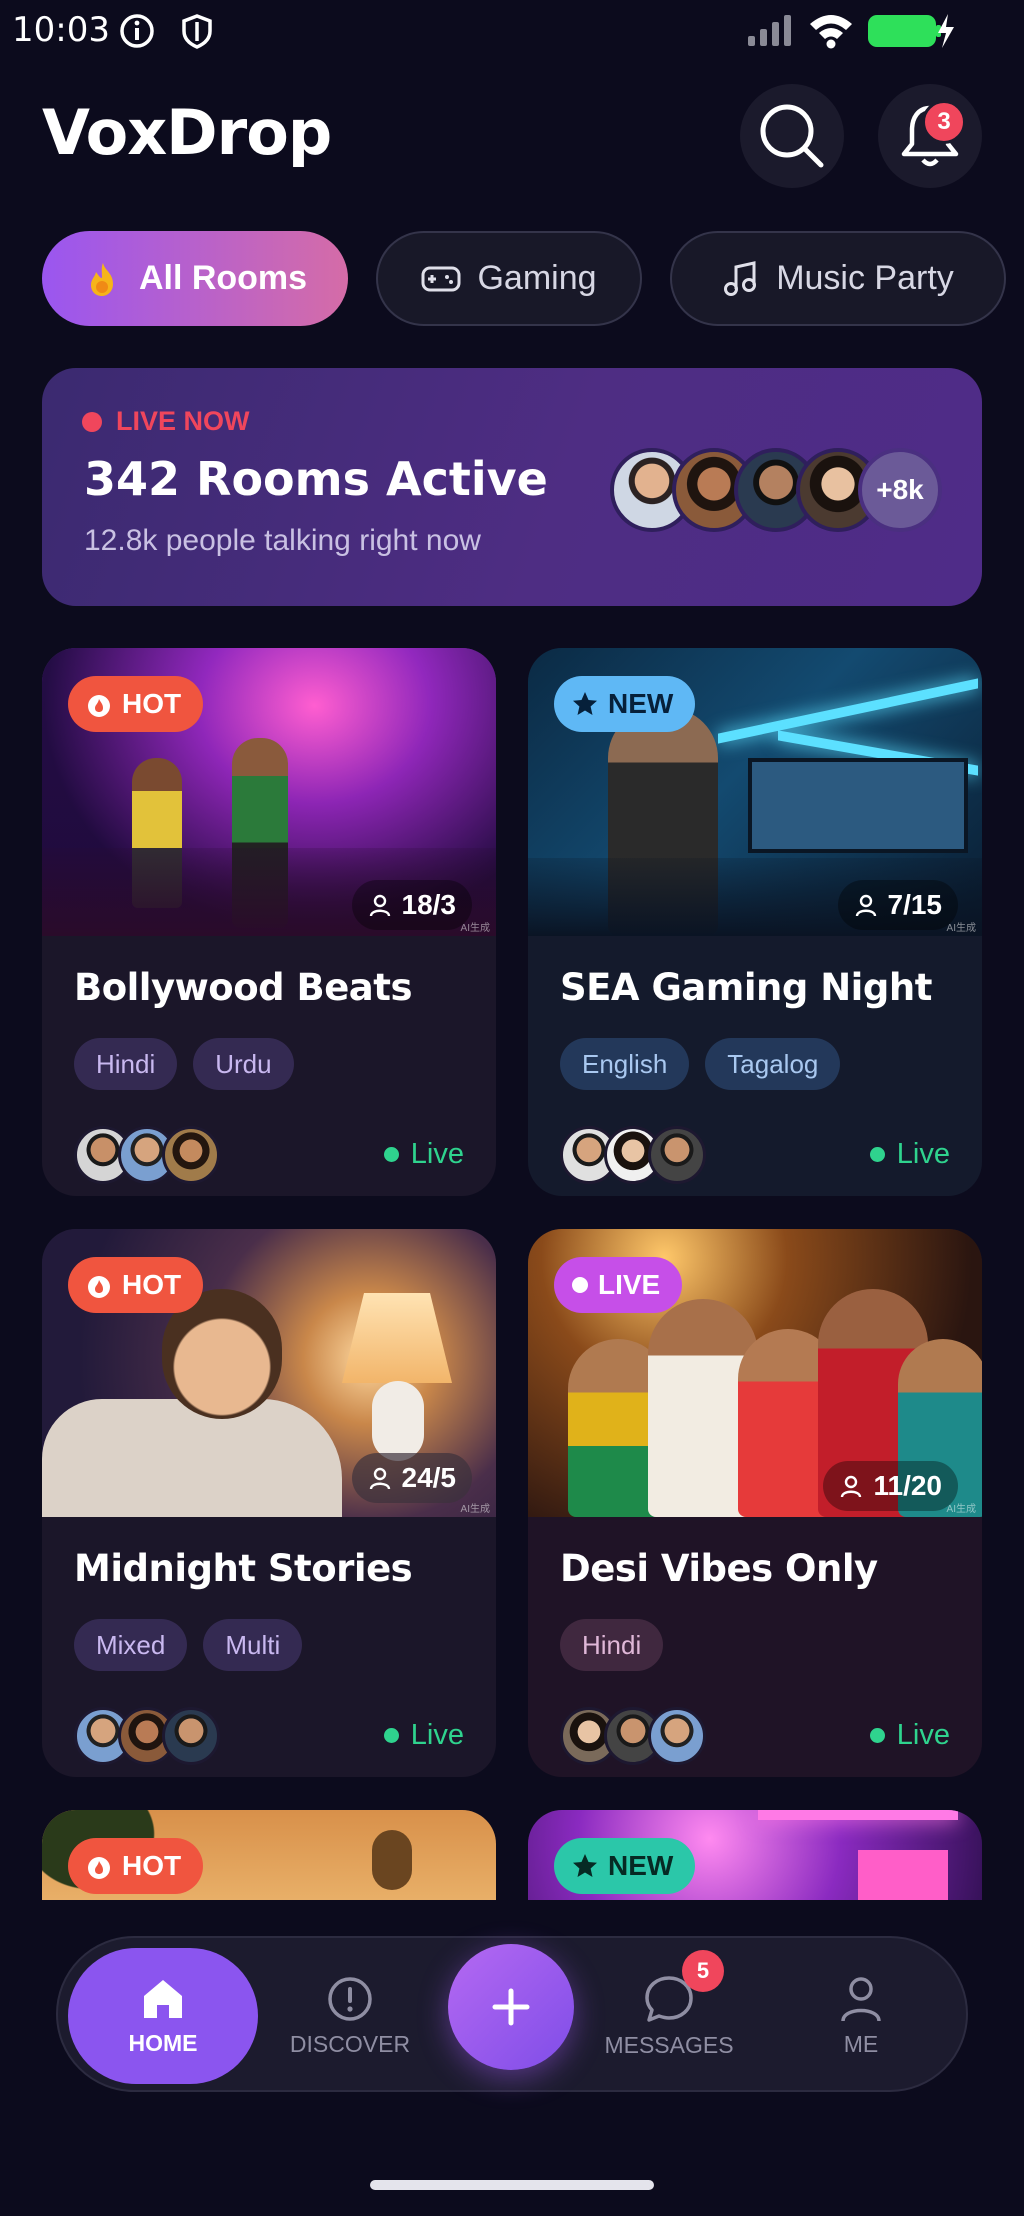 The image size is (1024, 2216). I want to click on language-tag: Tagalog, so click(773, 1064).